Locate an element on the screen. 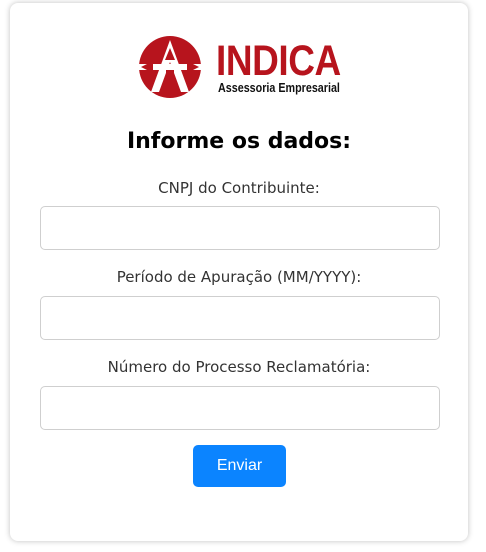  cnpj-input is located at coordinates (240, 228).